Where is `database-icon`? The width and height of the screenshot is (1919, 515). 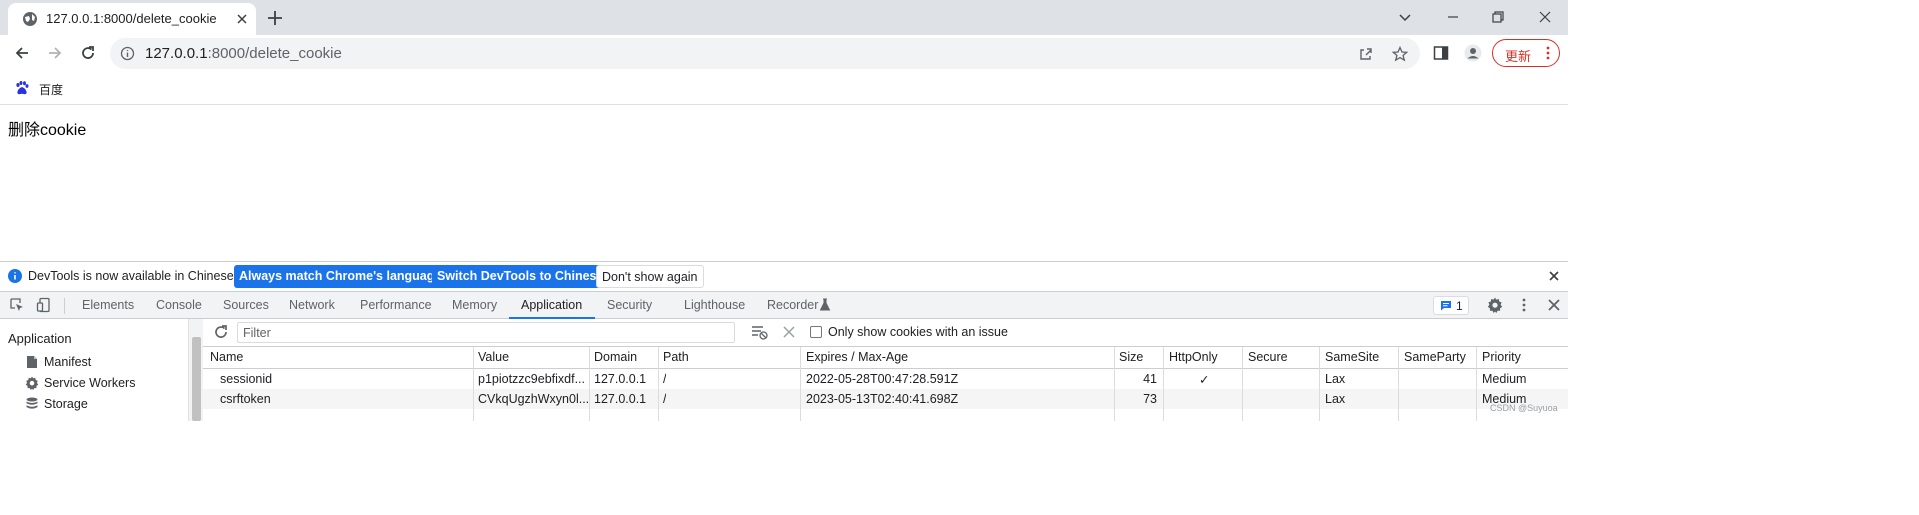 database-icon is located at coordinates (32, 403).